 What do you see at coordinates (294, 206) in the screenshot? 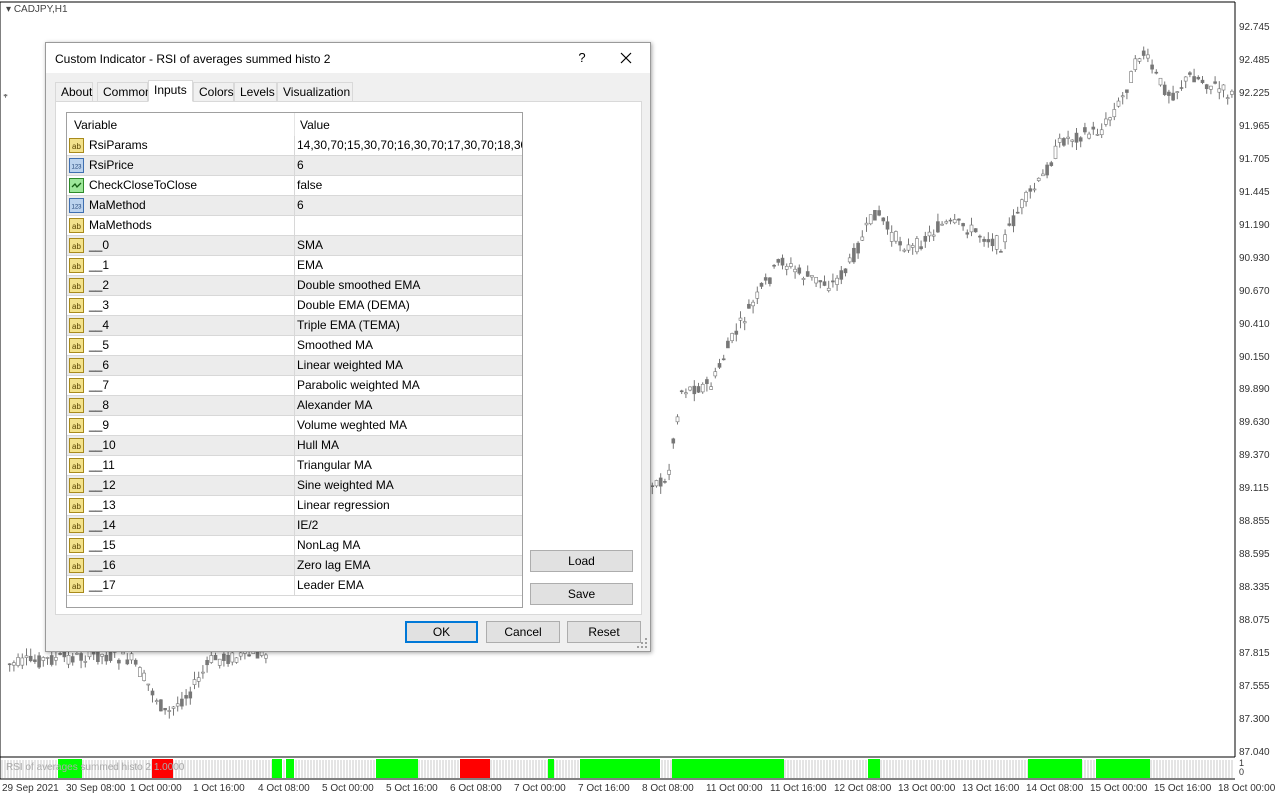
I see `grid-row: 123 MaMethod 6` at bounding box center [294, 206].